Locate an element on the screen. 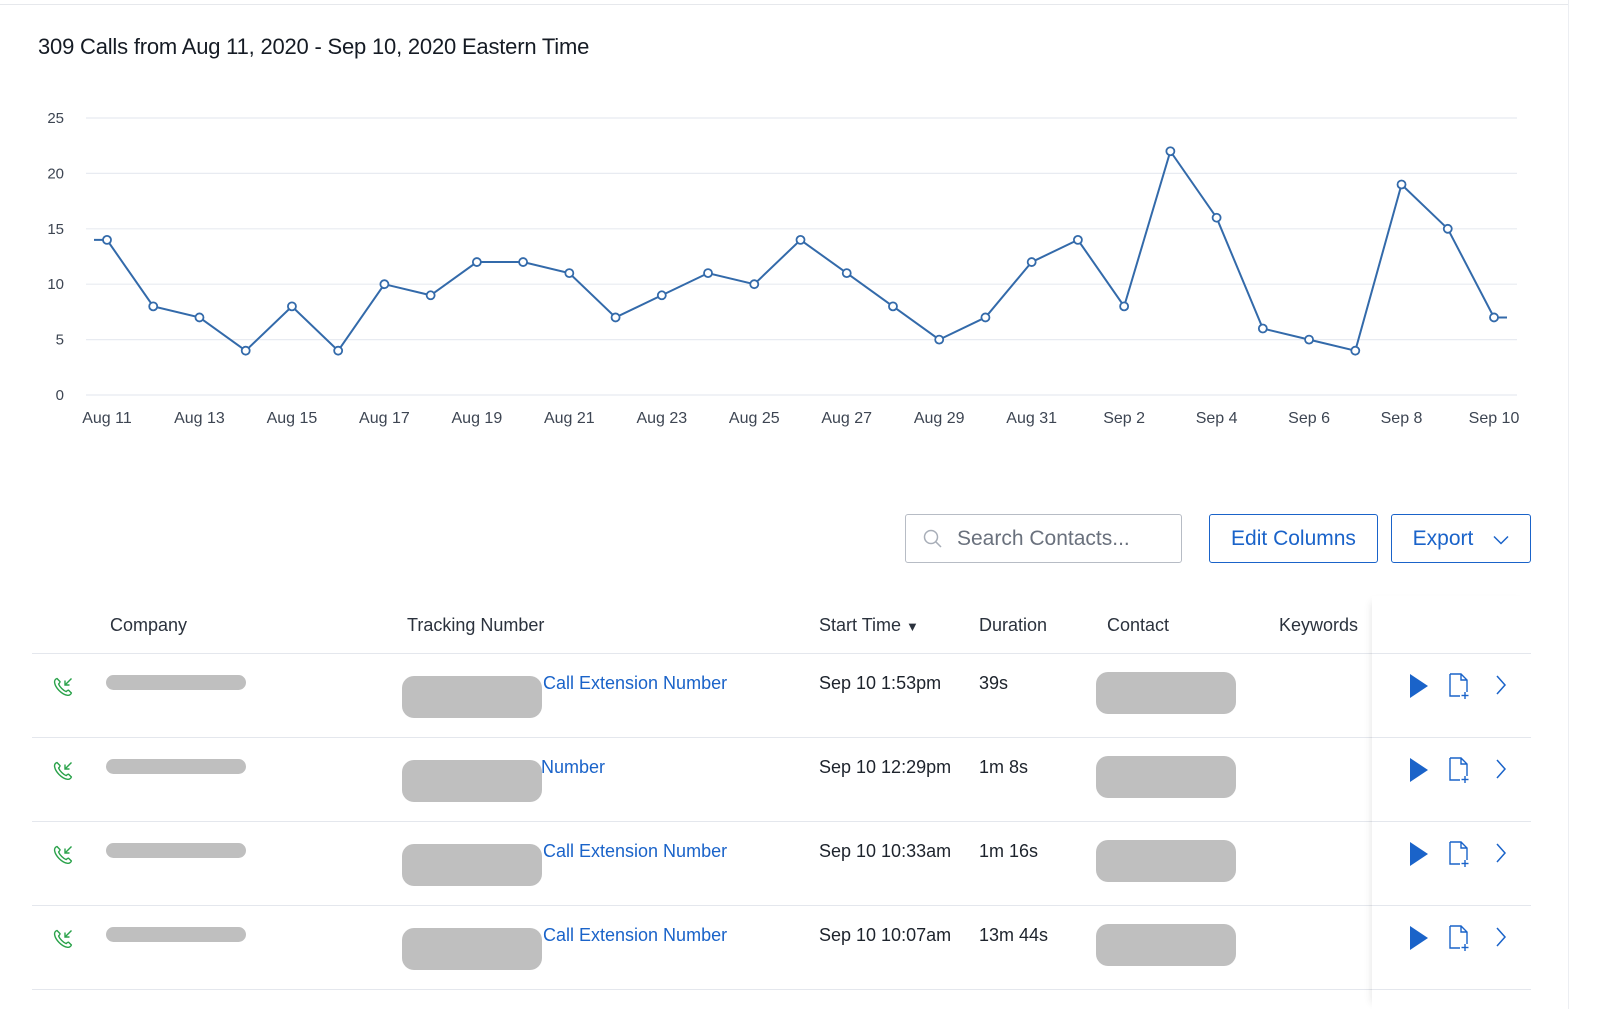  duration: 1m 16s is located at coordinates (1009, 851).